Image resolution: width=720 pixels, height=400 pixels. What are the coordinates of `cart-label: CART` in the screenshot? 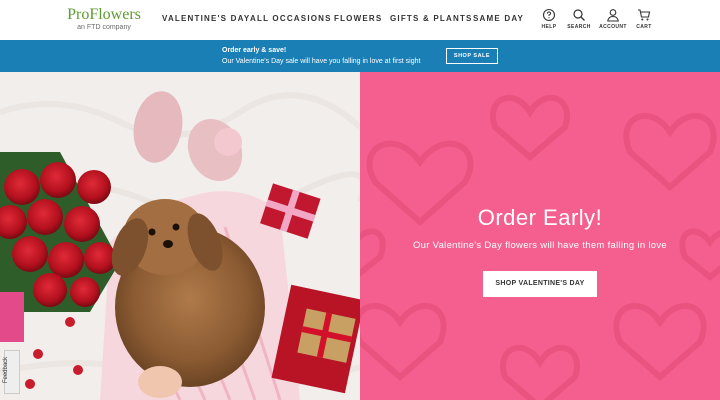 It's located at (644, 27).